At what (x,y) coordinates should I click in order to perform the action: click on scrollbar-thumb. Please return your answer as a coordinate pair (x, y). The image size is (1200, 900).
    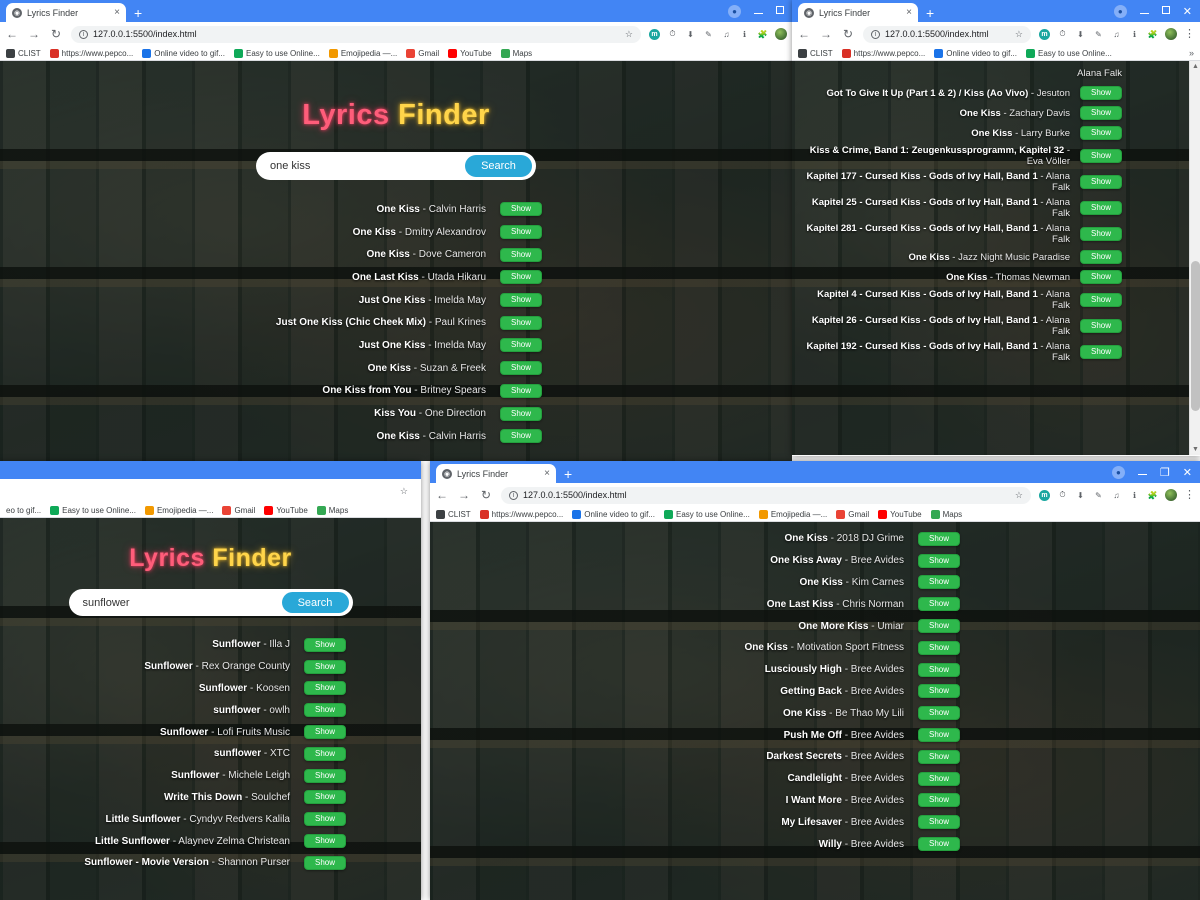
    Looking at the image, I should click on (1195, 336).